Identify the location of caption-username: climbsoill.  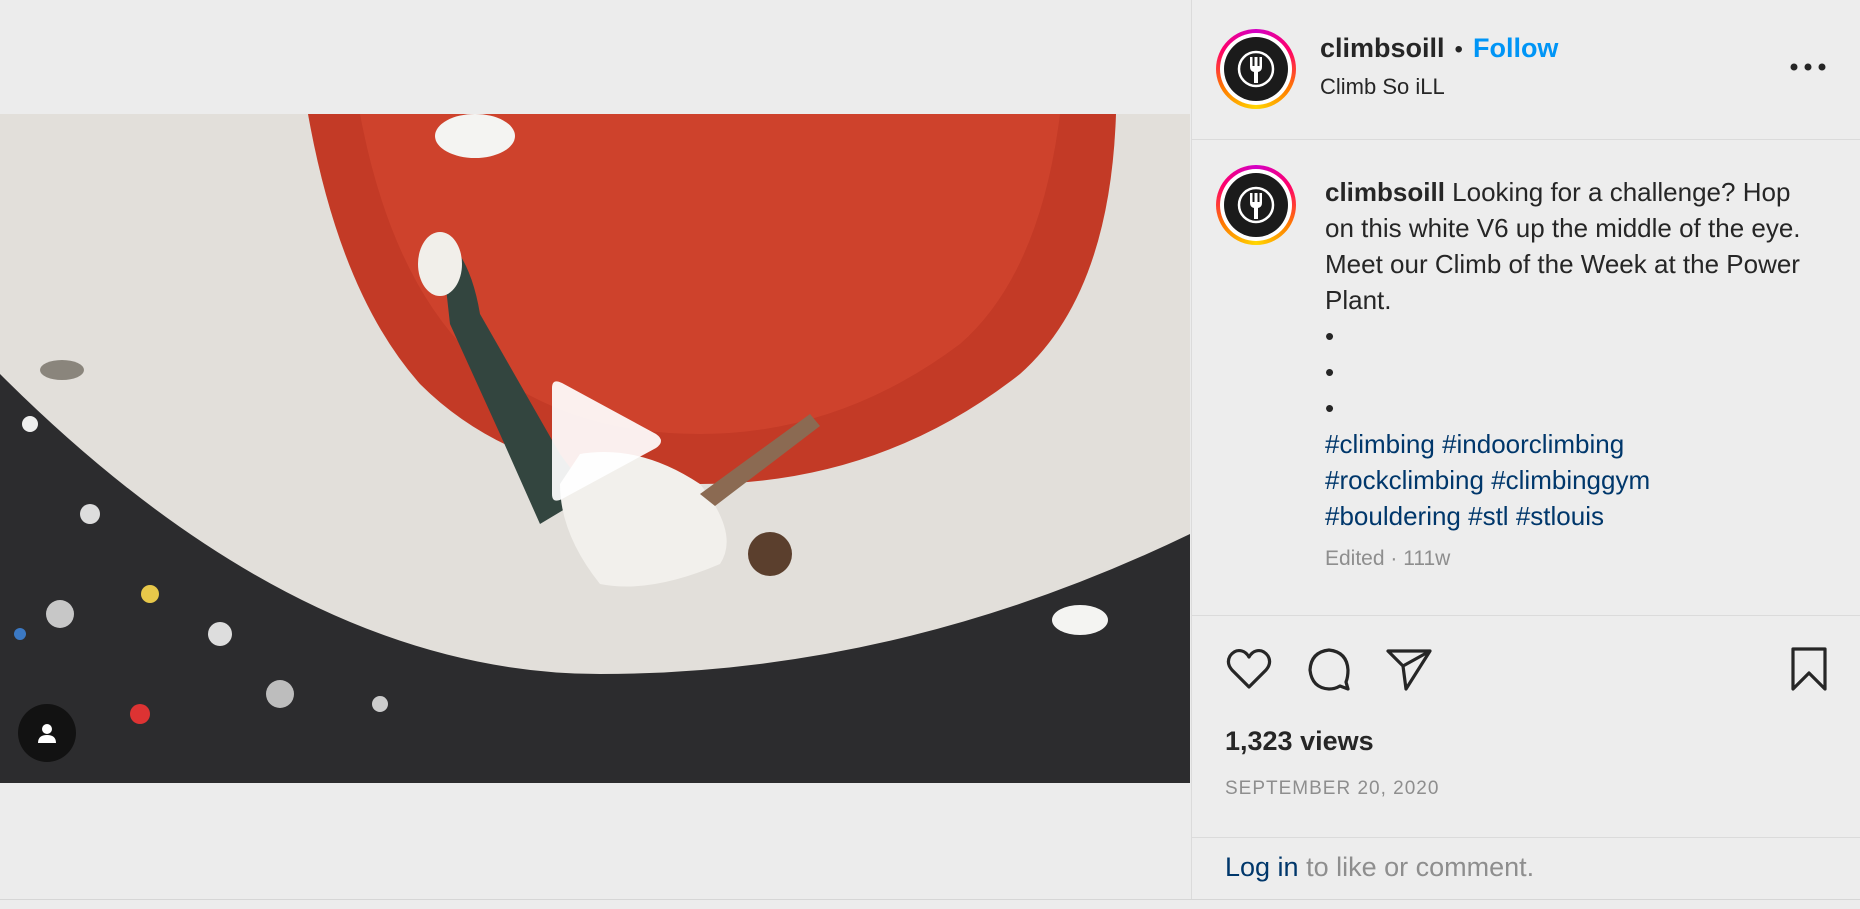
(1385, 192).